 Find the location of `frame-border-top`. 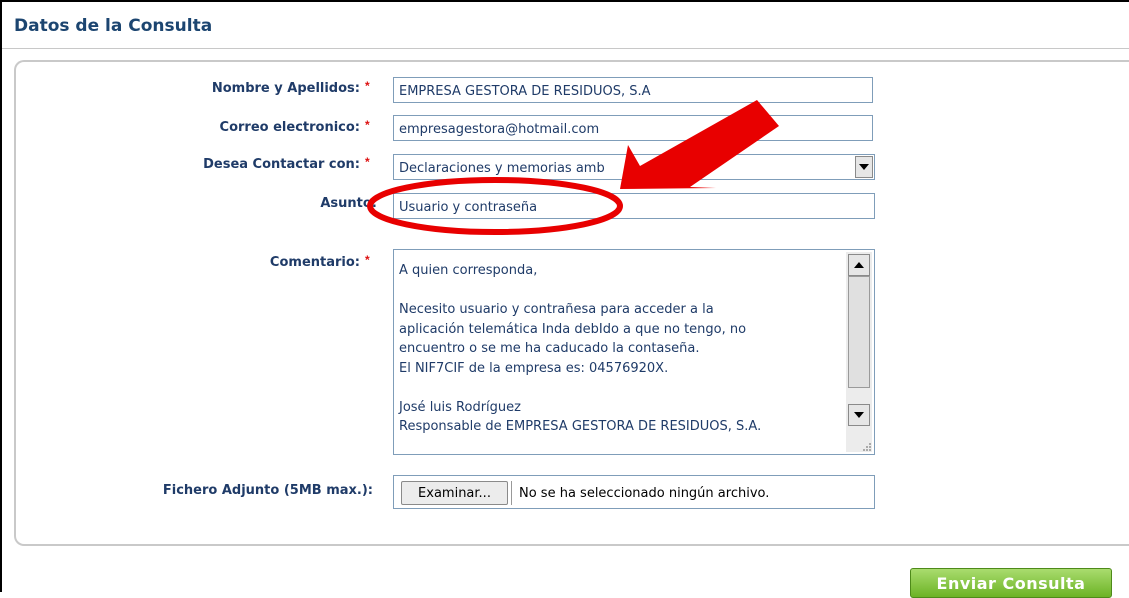

frame-border-top is located at coordinates (564, 1).